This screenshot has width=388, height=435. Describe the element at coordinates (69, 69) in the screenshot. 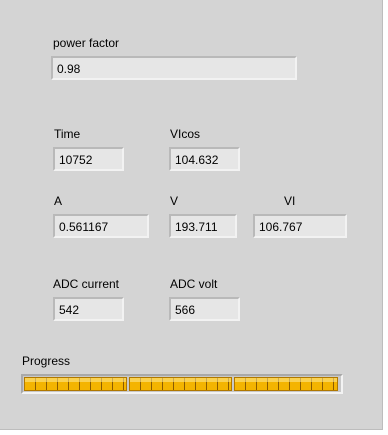

I see `power-factor-value: 0.98` at that location.